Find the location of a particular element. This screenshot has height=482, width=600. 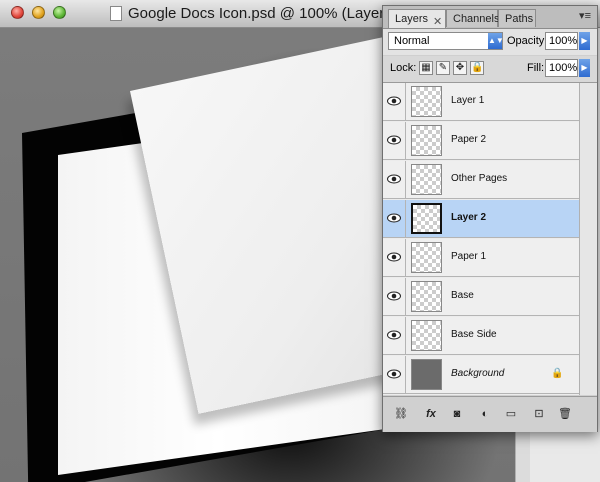

lock-icon: 🔒 is located at coordinates (557, 373).